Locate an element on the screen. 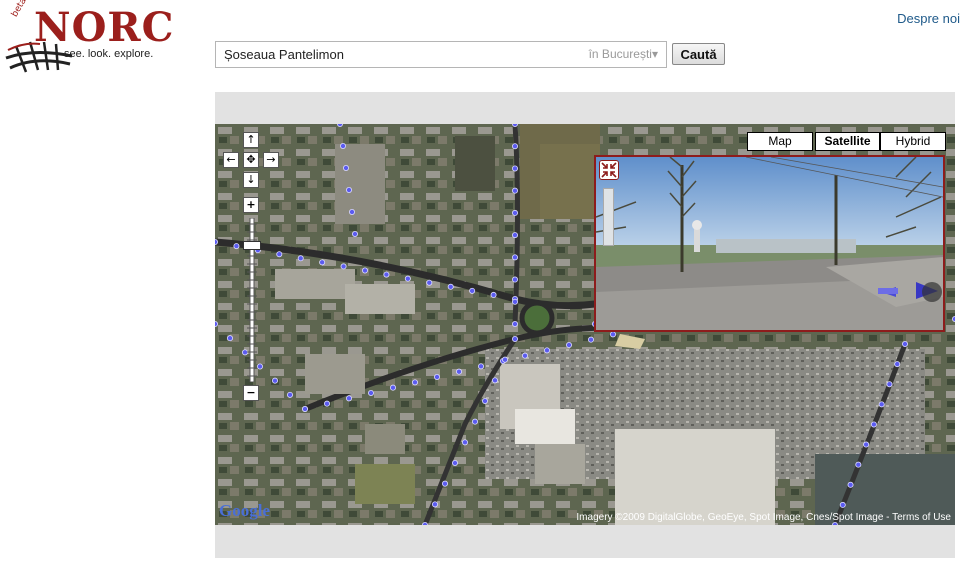 The image size is (972, 561). search-button: Caută is located at coordinates (698, 54).